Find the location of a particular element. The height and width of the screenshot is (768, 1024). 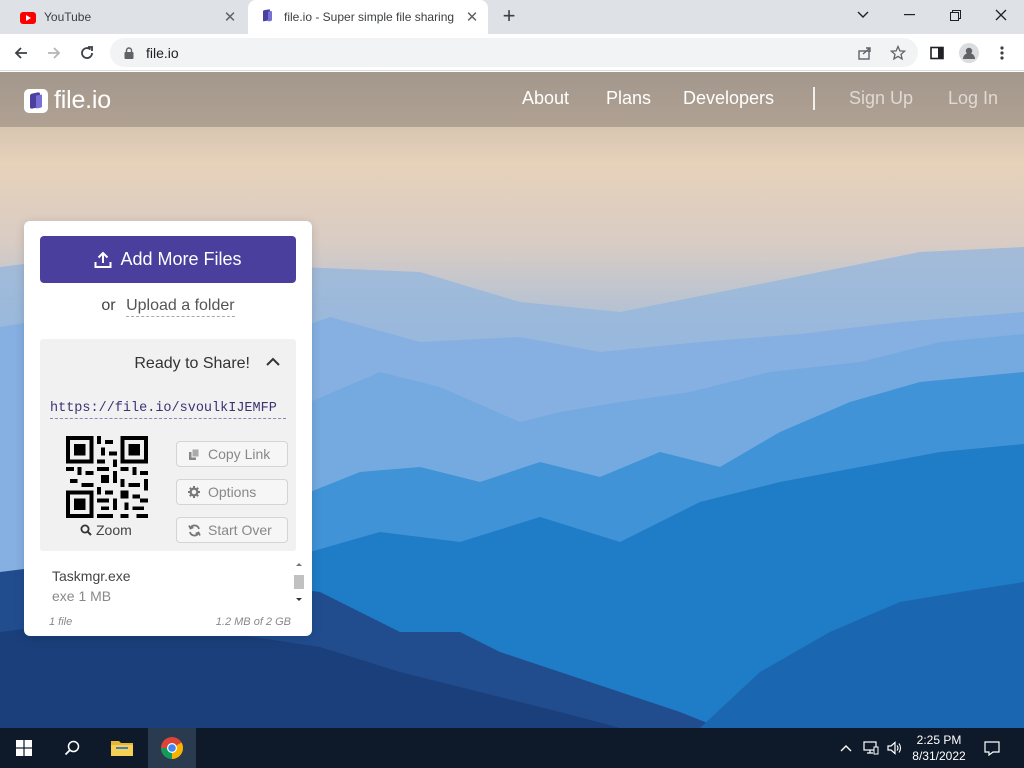

upload-folder-line: or Upload a folder is located at coordinates (168, 307).